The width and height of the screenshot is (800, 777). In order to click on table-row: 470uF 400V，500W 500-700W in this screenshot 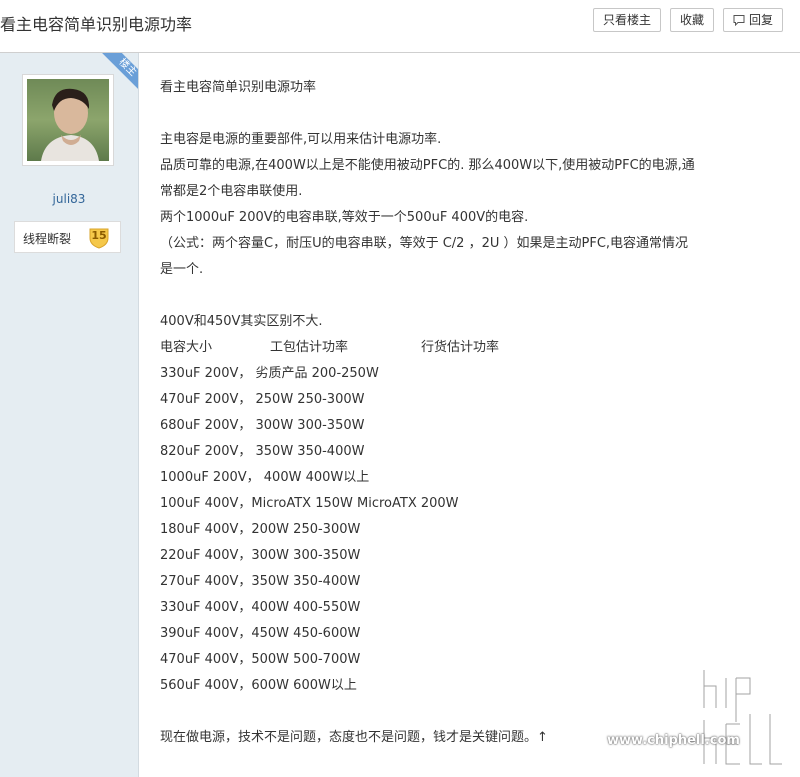, I will do `click(260, 659)`.